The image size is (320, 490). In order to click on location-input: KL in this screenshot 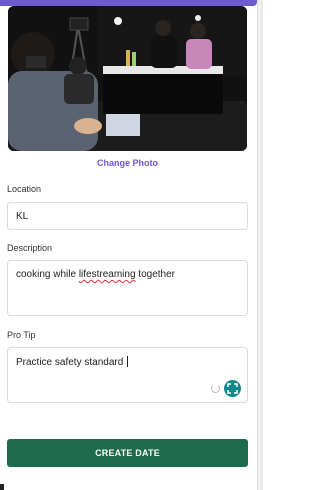, I will do `click(127, 216)`.